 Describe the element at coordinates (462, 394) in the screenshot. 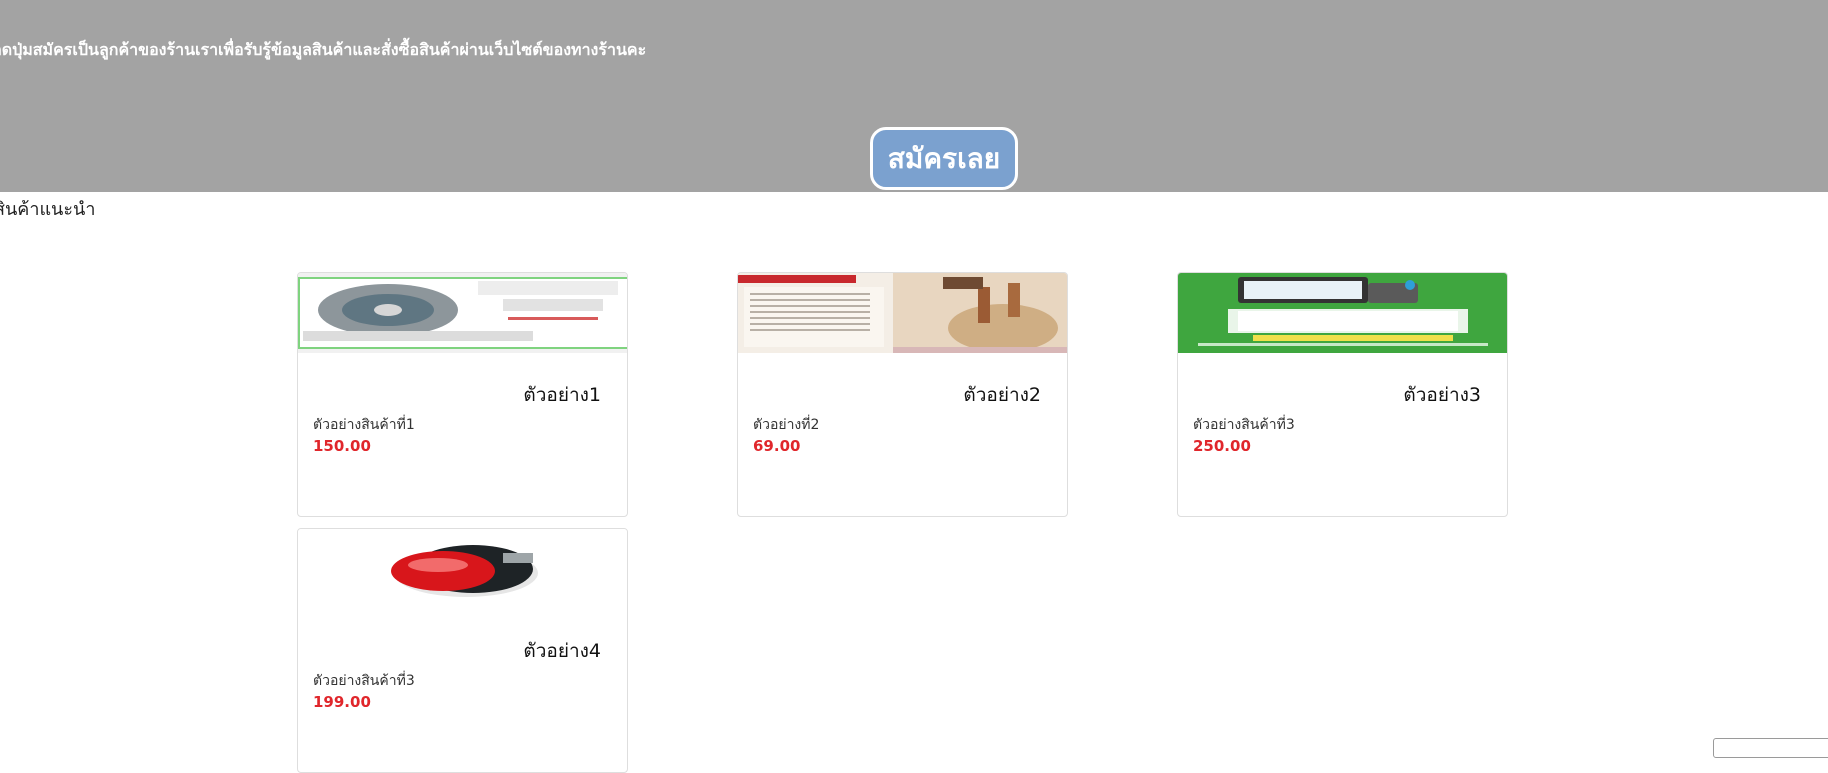

I see `product-card: ตัวอย่าง1 ตัวอย่างสินค้าที่1 150.00` at that location.